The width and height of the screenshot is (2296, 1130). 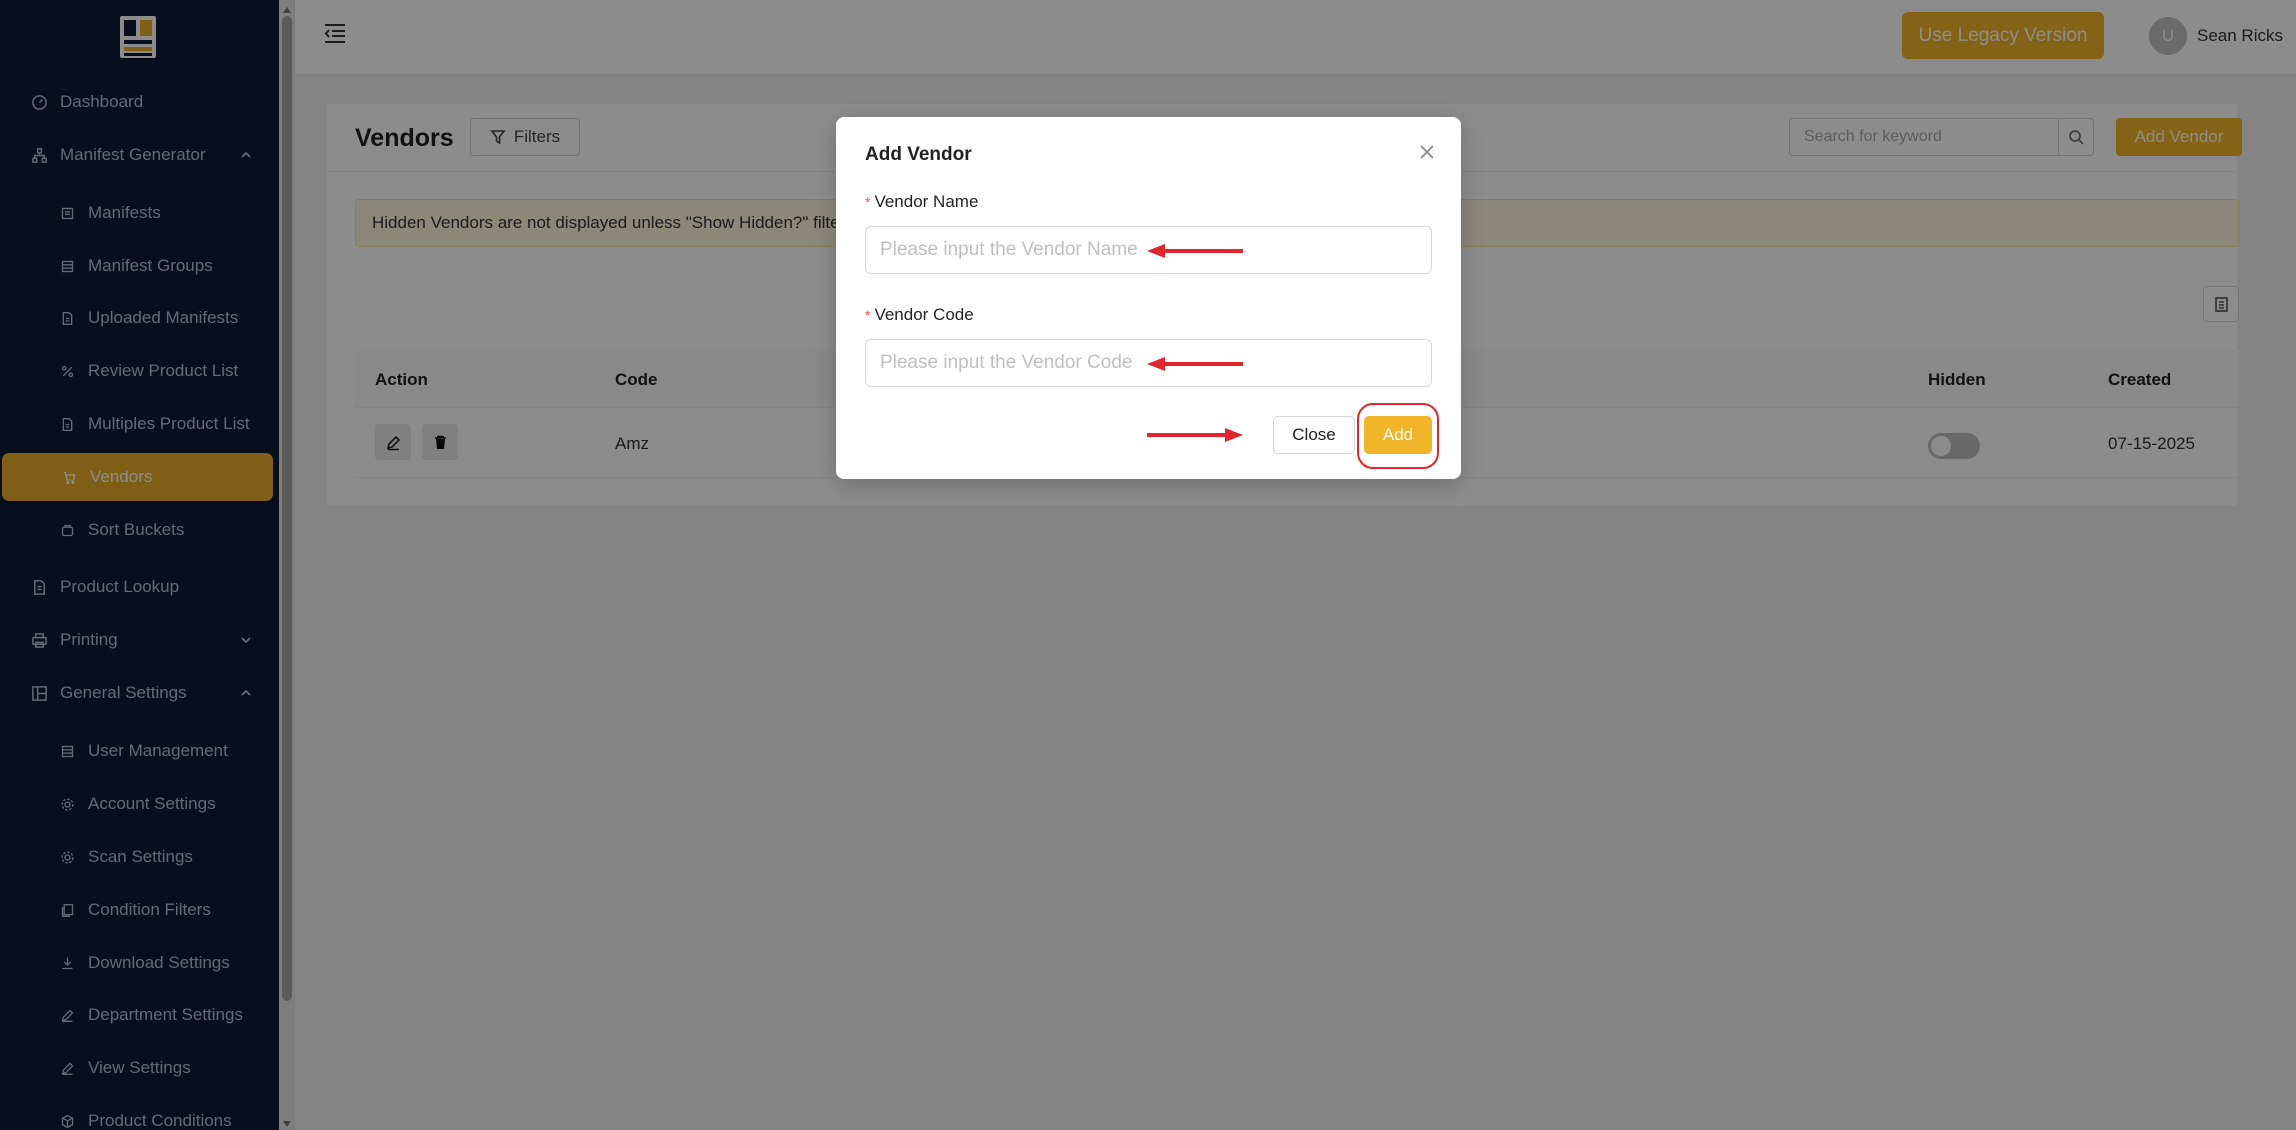 What do you see at coordinates (926, 201) in the screenshot?
I see `vendor-name-label-text: Vendor Name` at bounding box center [926, 201].